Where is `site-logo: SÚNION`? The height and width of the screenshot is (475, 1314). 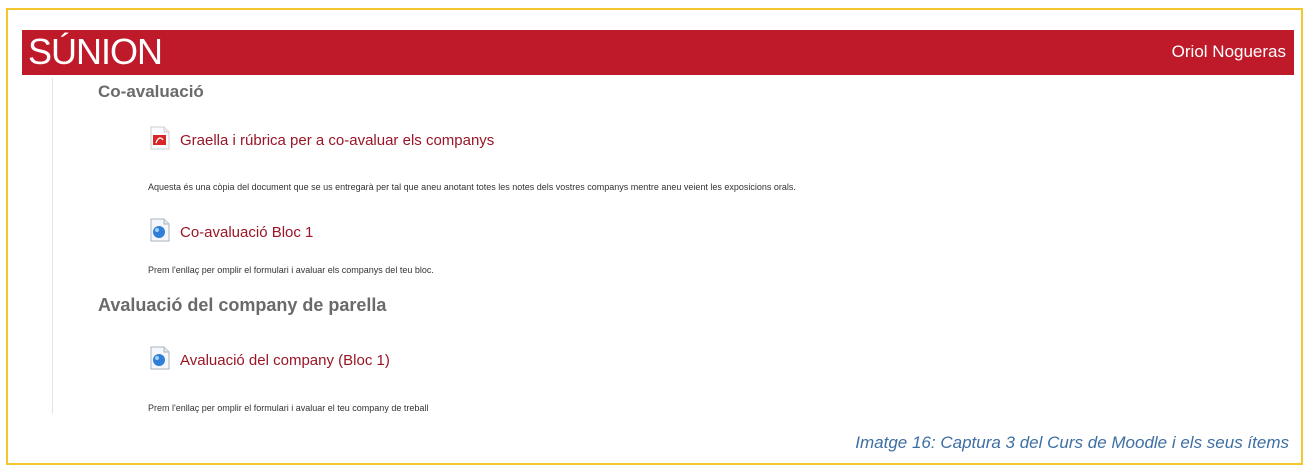
site-logo: SÚNION is located at coordinates (95, 52).